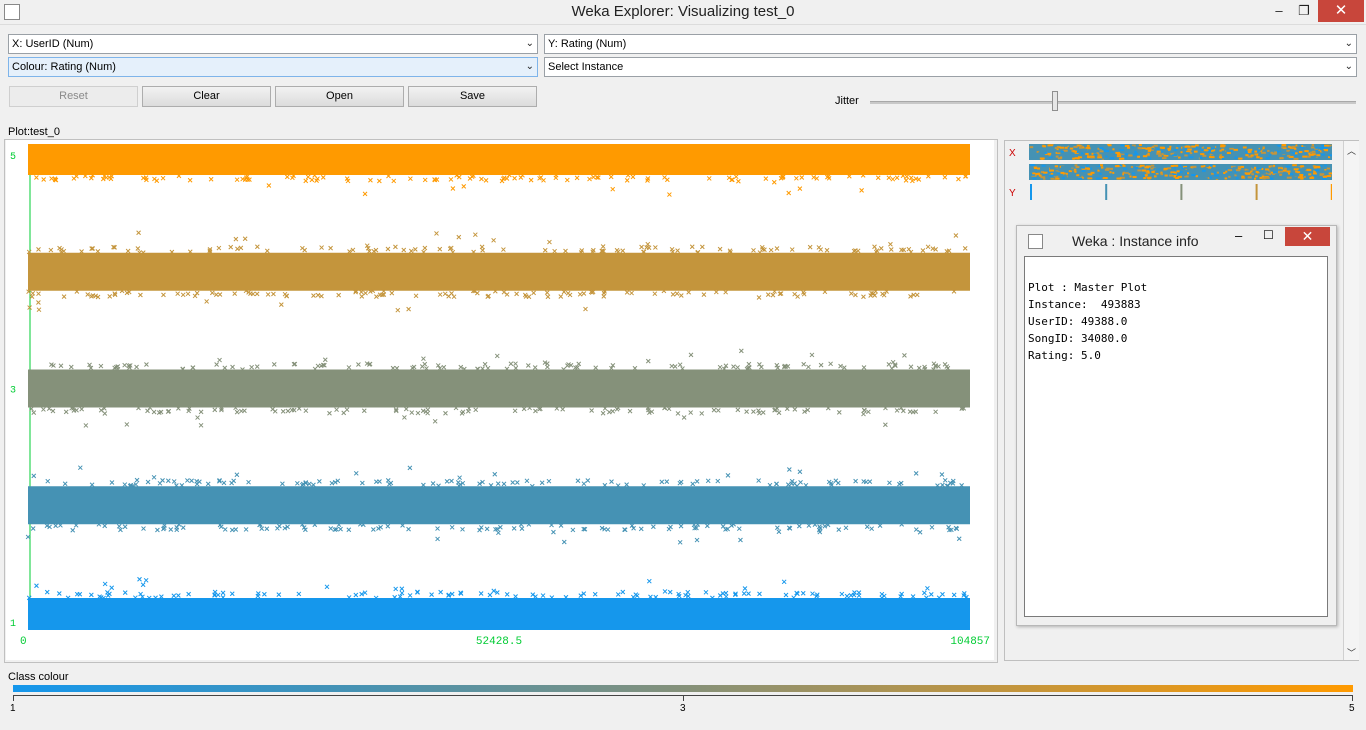  Describe the element at coordinates (847, 101) in the screenshot. I see `jitter-label: Jitter` at that location.